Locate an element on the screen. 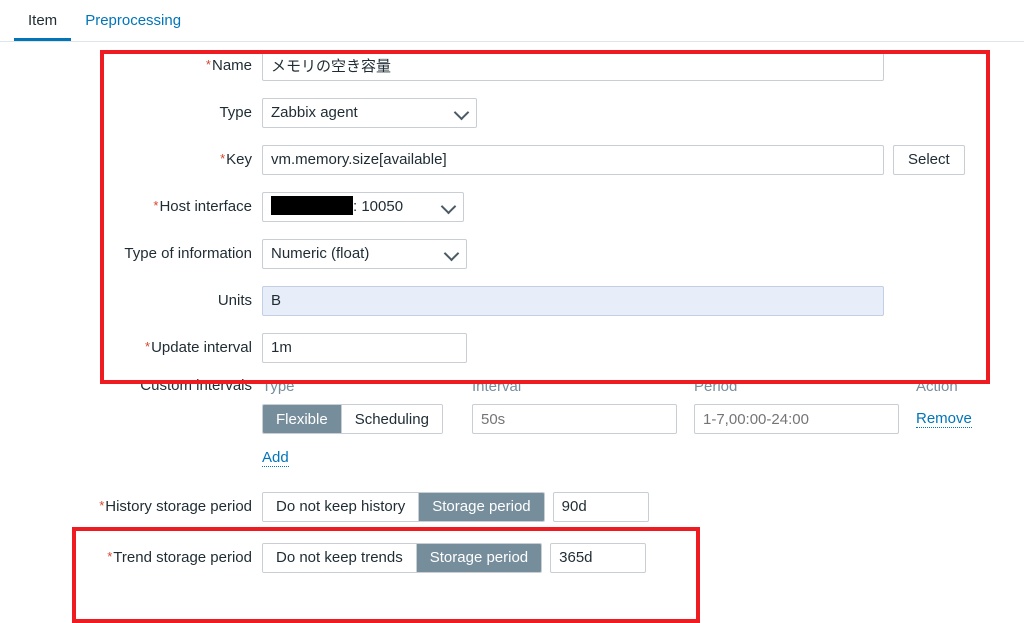  custom-interval-type-flexible: Flexible is located at coordinates (302, 419).